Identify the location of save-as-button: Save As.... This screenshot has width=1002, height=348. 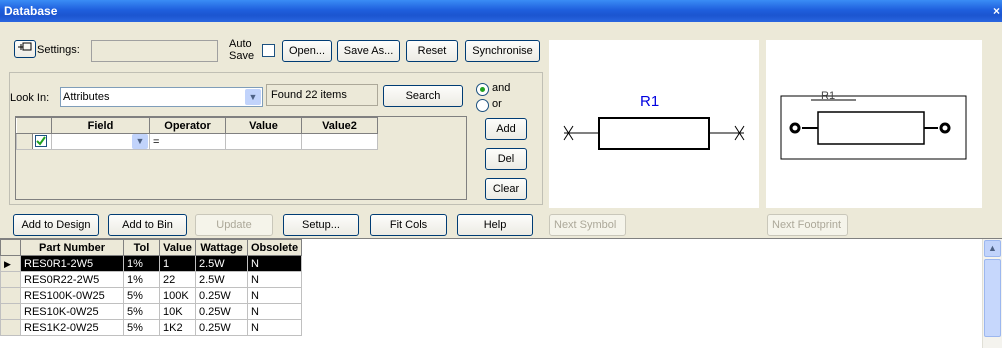
(368, 51).